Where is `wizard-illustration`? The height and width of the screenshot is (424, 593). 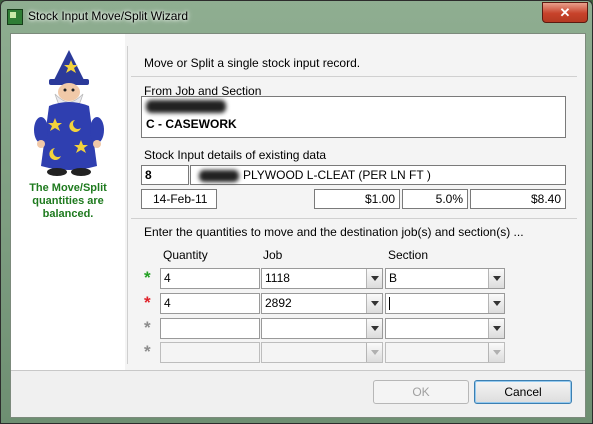
wizard-illustration is located at coordinates (69, 113).